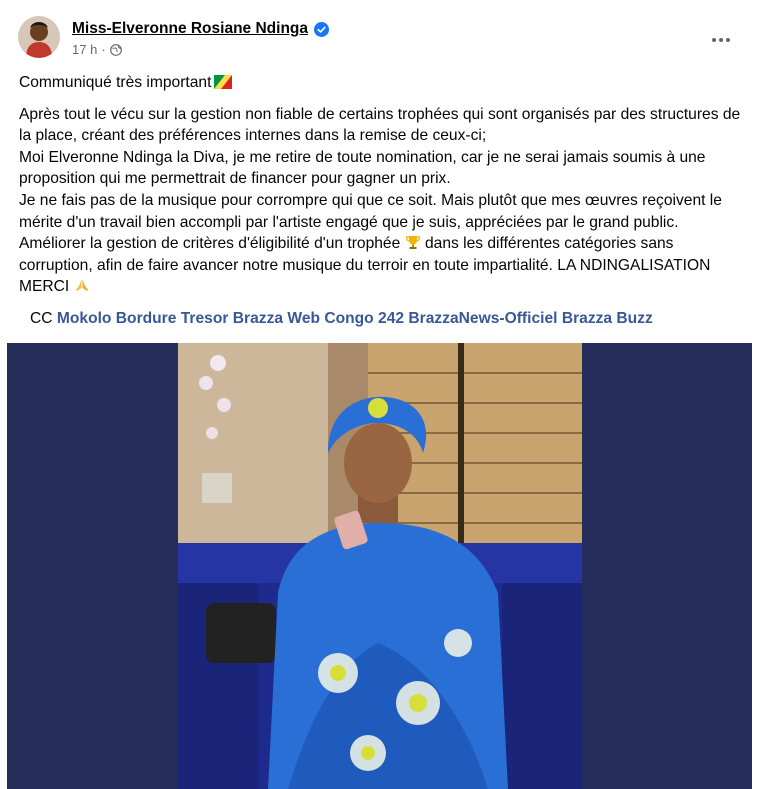  What do you see at coordinates (381, 83) in the screenshot?
I see `post-title-line: Communiqué très important` at bounding box center [381, 83].